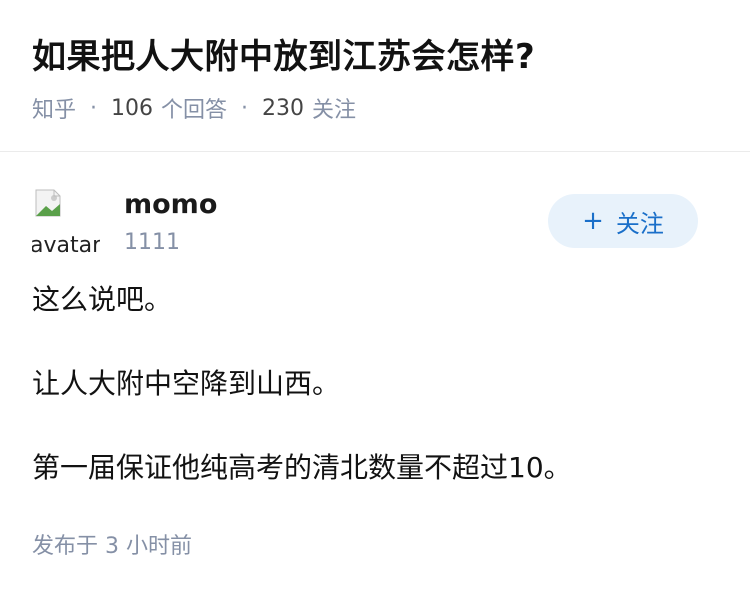 This screenshot has height=606, width=750. I want to click on broken-image-icon: avatar, so click(66, 220).